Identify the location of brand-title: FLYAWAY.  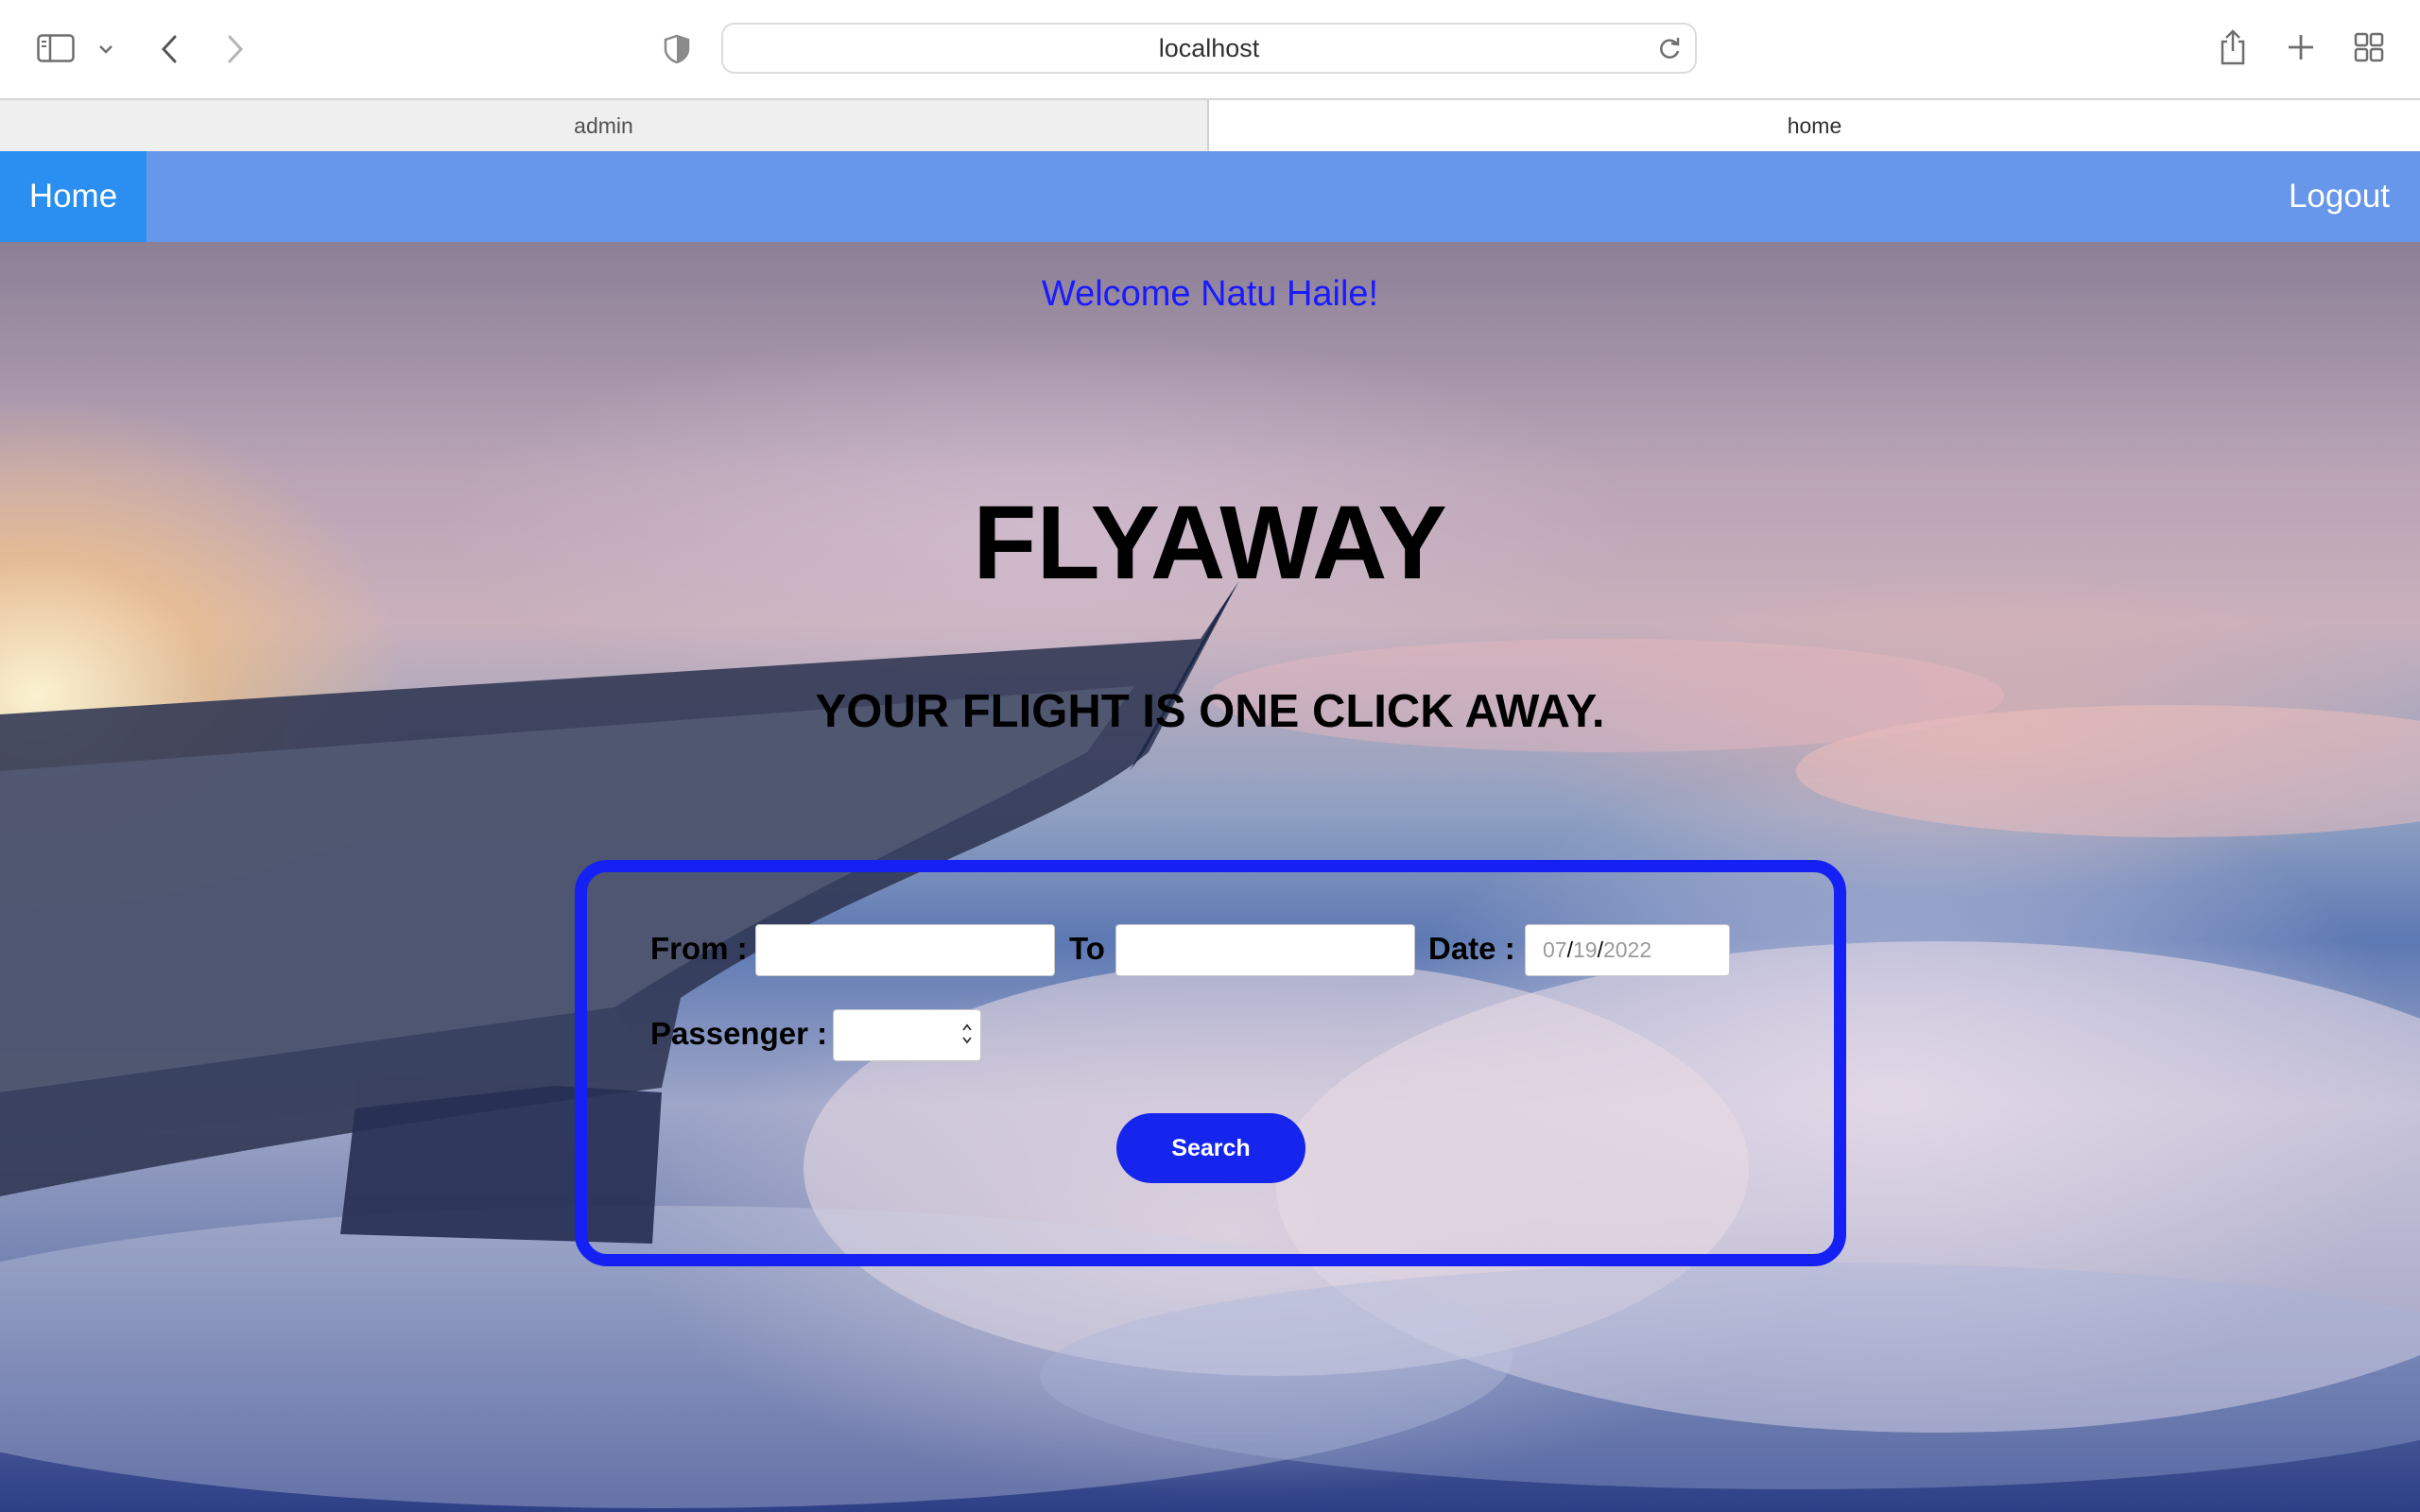
(1210, 543).